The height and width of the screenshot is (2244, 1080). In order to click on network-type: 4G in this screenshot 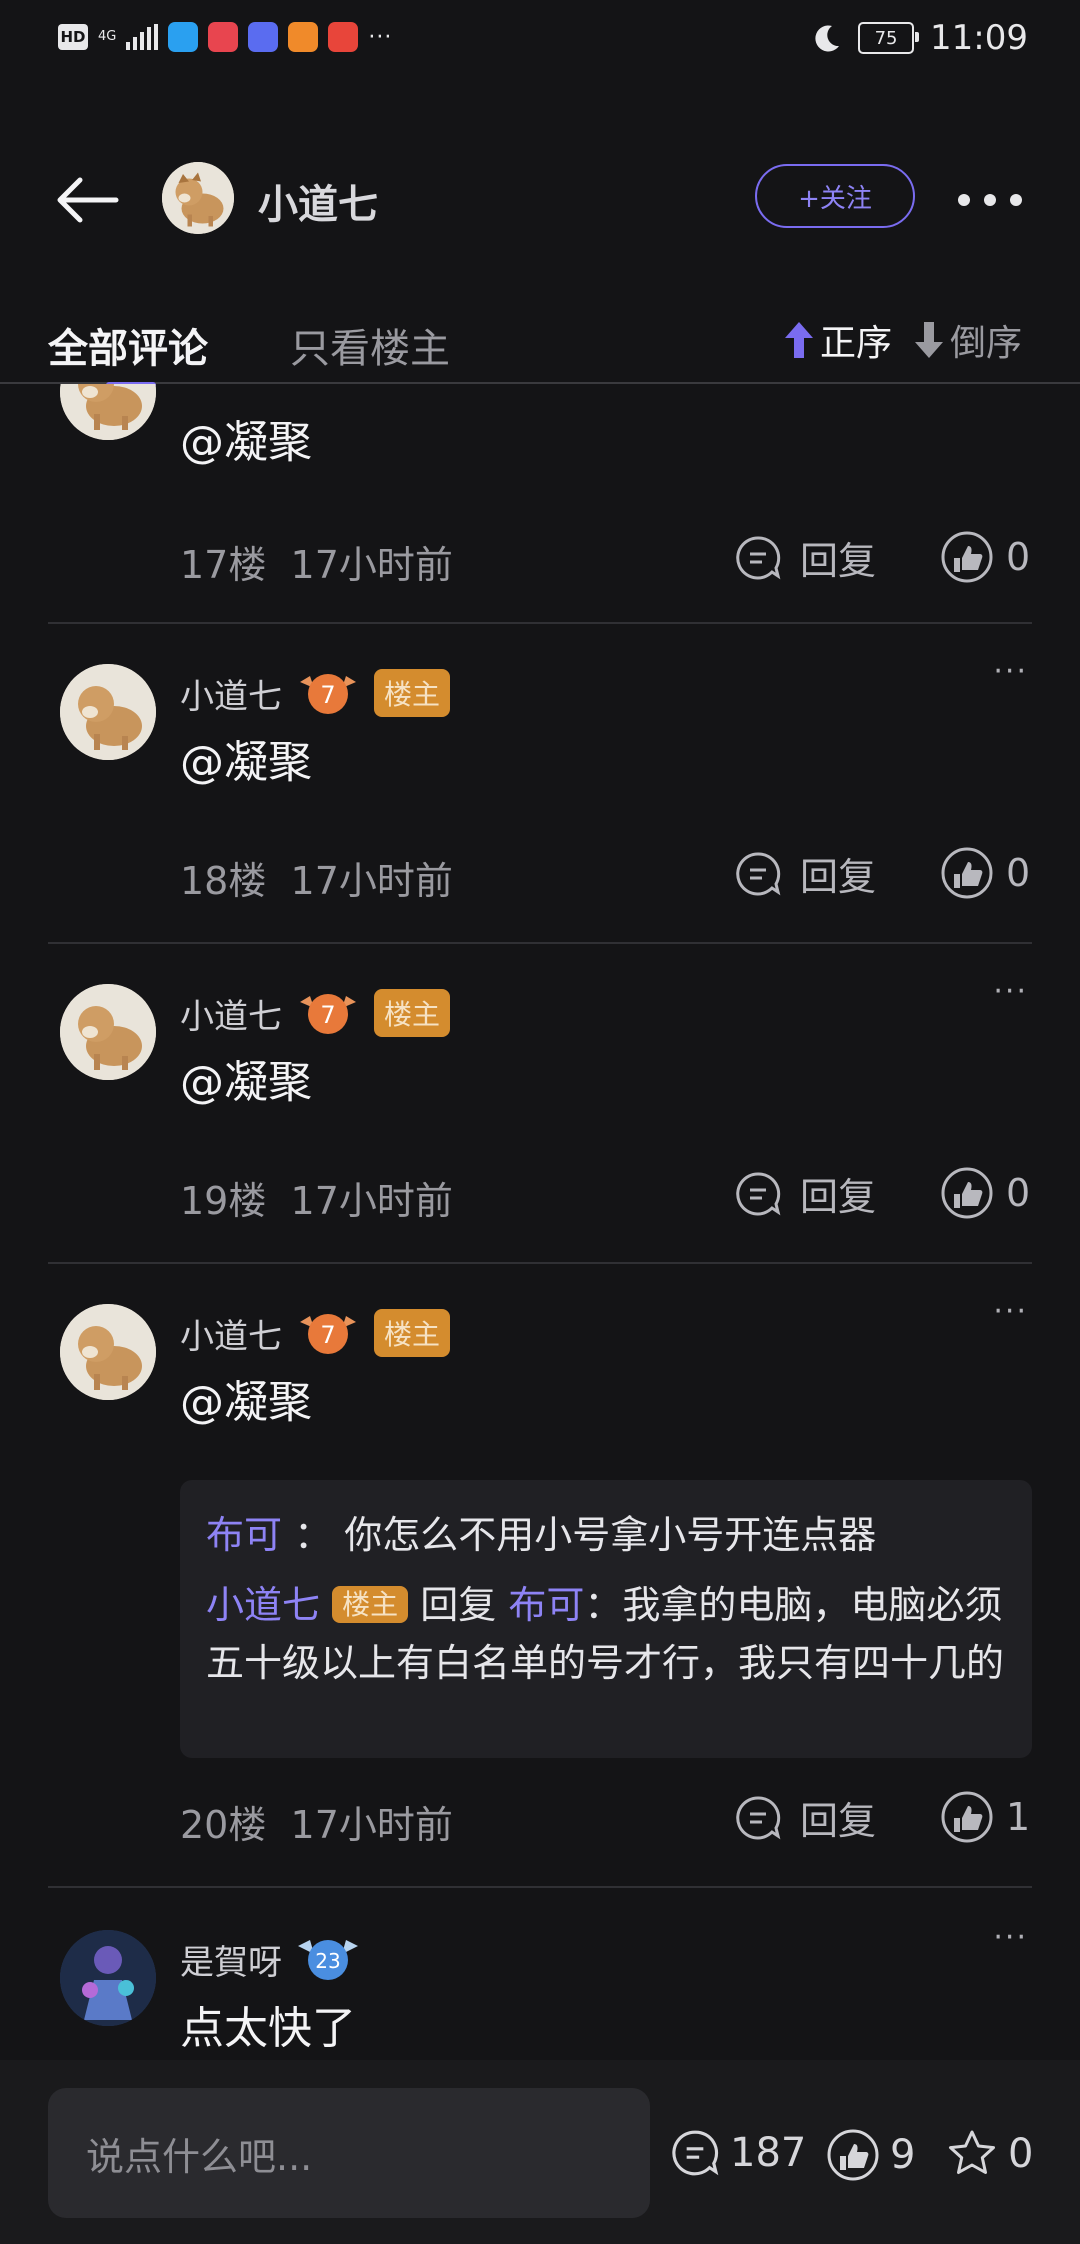, I will do `click(107, 36)`.